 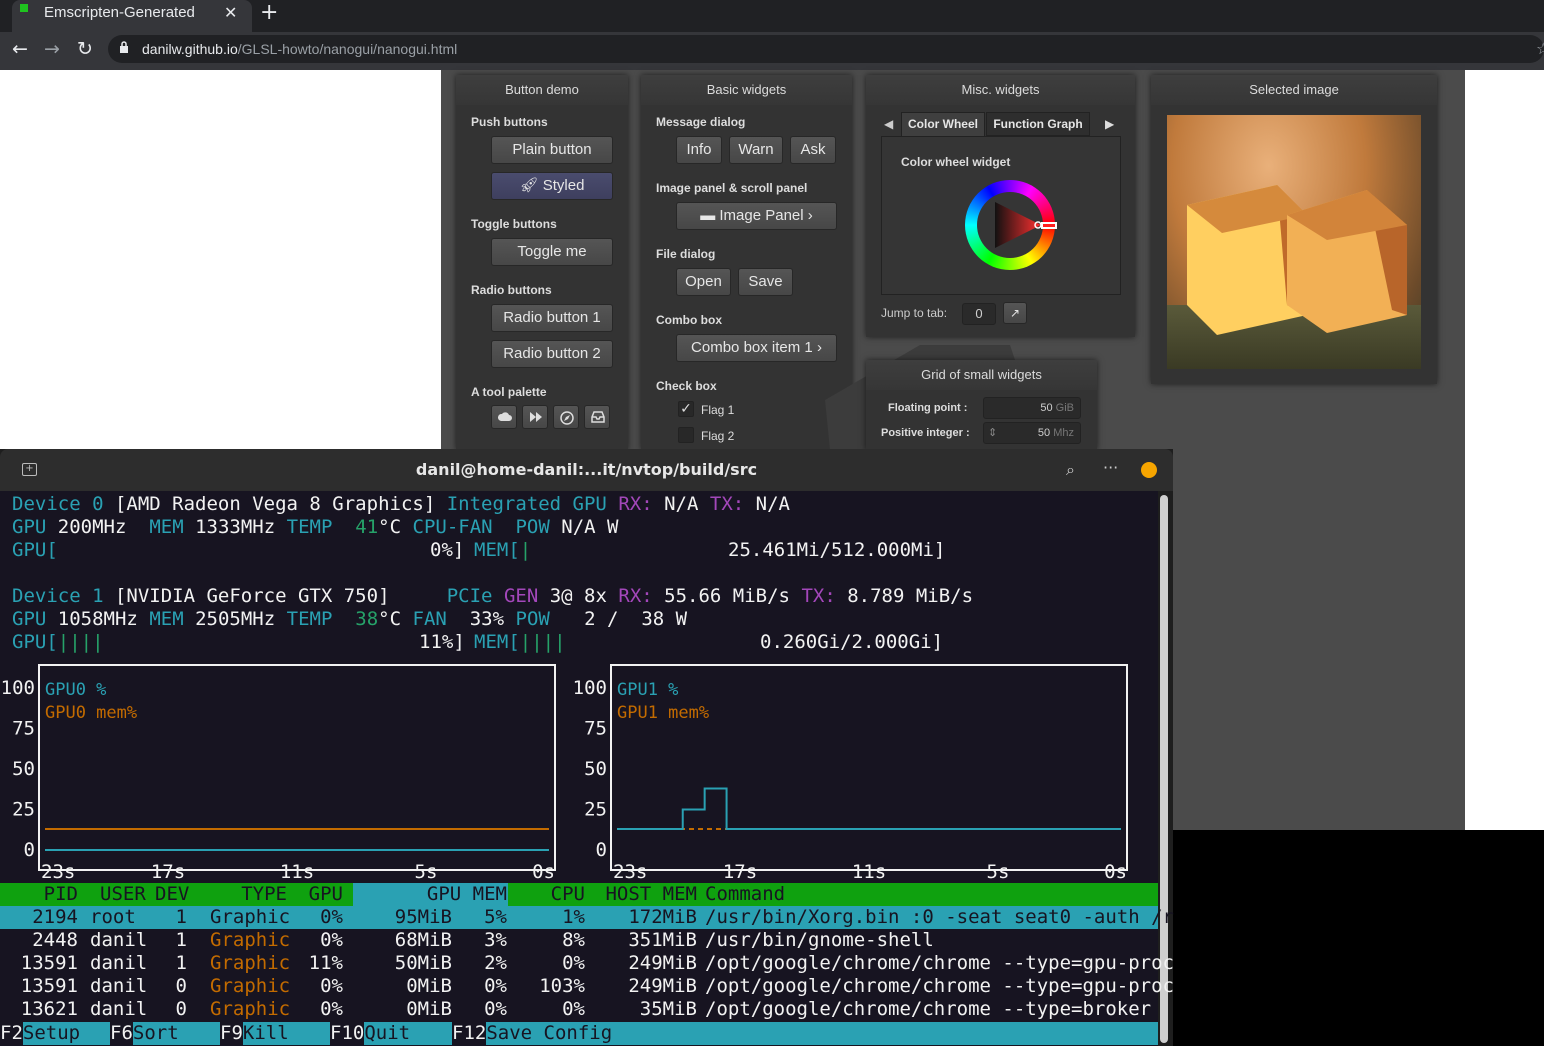 I want to click on host-mem-cell: 249MiB, so click(x=662, y=963).